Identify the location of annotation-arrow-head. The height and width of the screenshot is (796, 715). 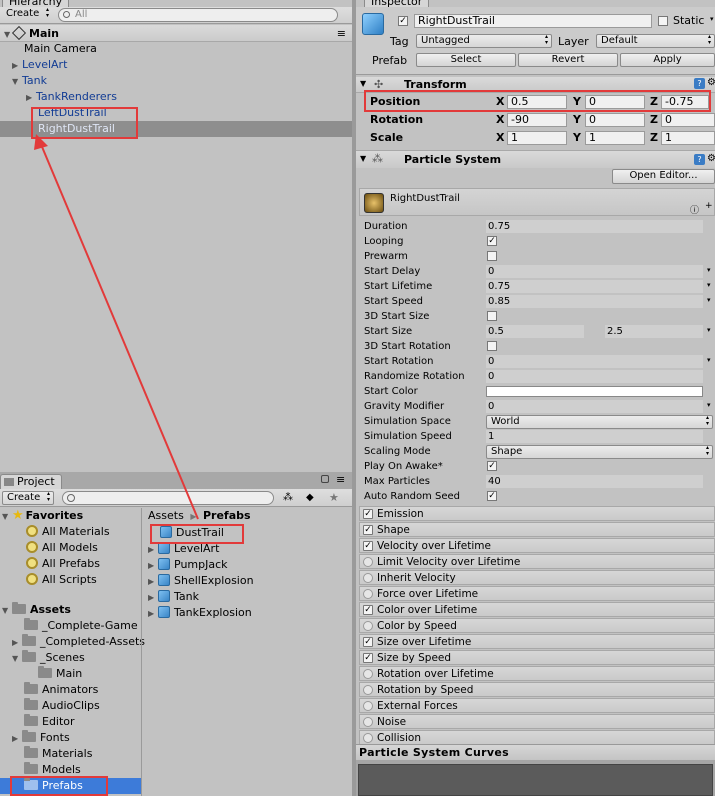
(41, 142).